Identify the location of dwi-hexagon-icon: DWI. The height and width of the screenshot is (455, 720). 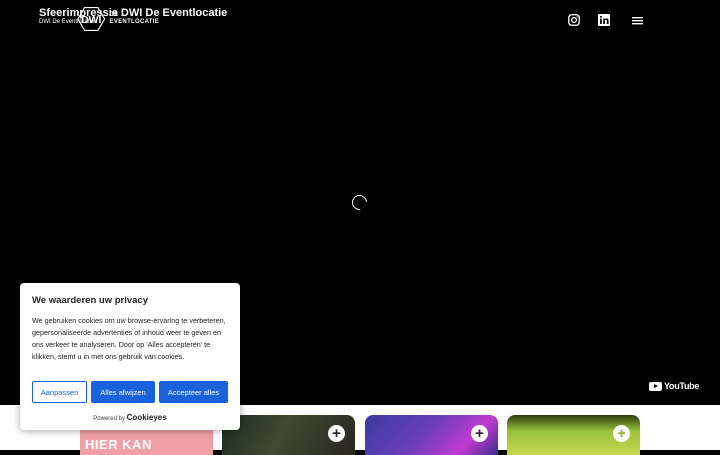
(91, 19).